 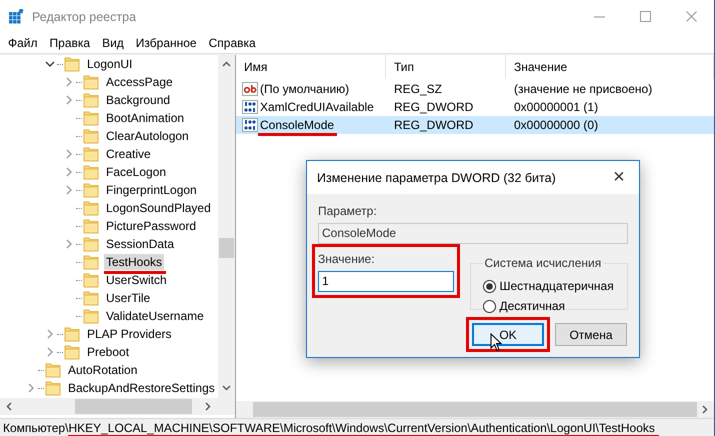 What do you see at coordinates (166, 43) in the screenshot?
I see `menu-item: Избранное` at bounding box center [166, 43].